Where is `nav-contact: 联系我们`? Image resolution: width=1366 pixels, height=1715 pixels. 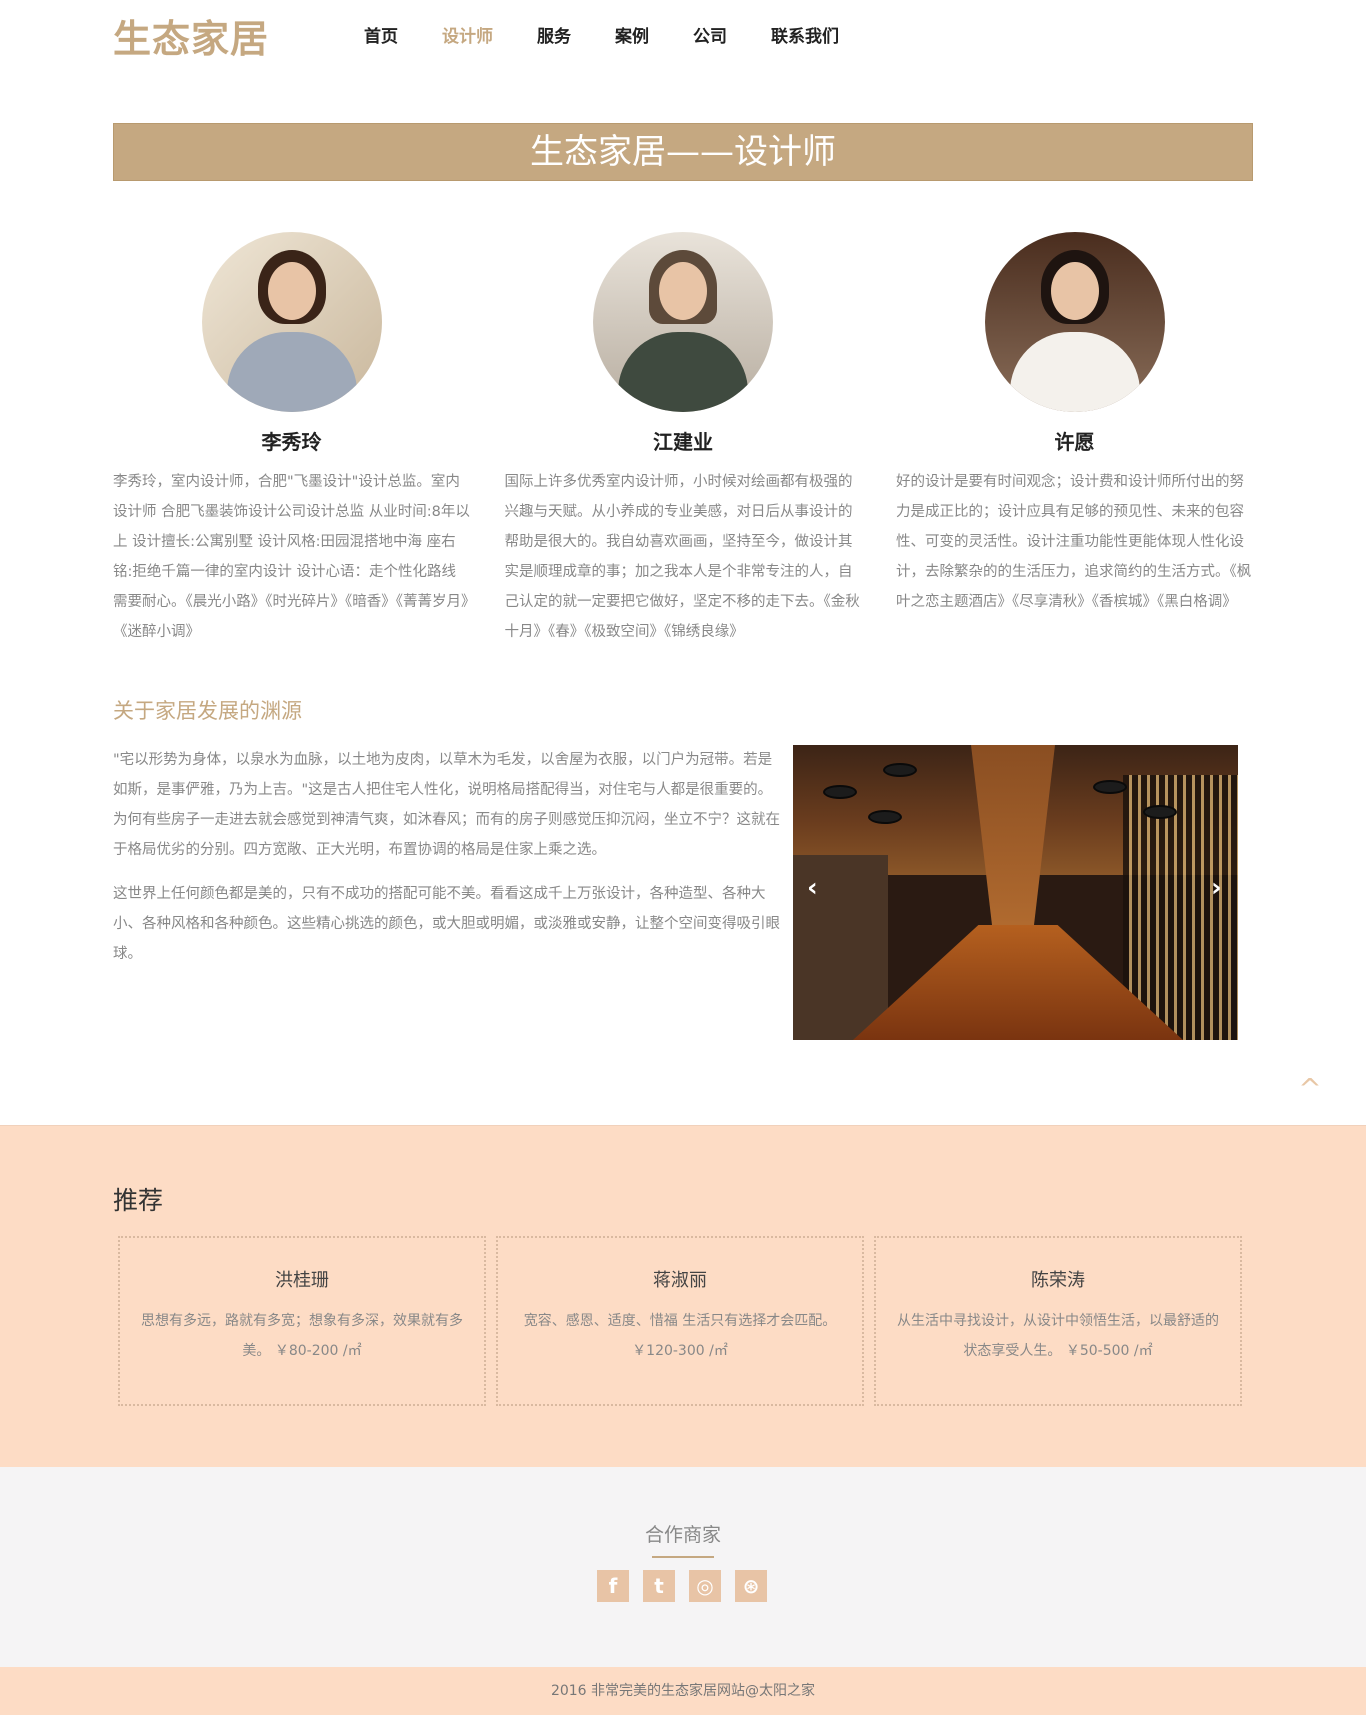 nav-contact: 联系我们 is located at coordinates (805, 34).